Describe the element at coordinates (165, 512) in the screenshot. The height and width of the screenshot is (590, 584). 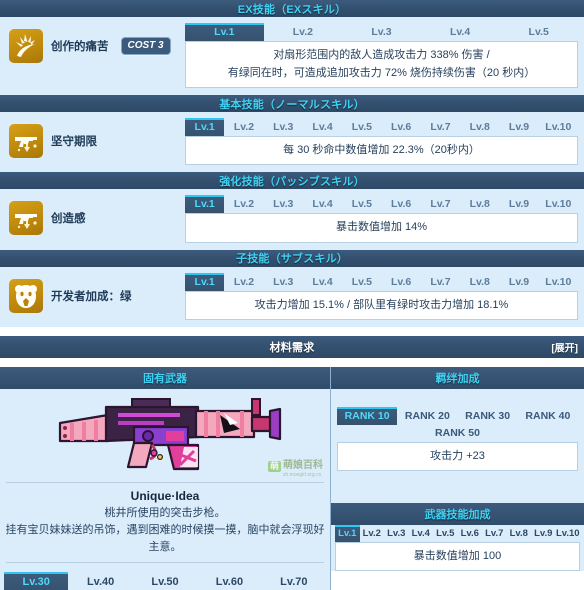
I see `weapon-desc-line1: 桃井所使用的突击步枪。` at that location.